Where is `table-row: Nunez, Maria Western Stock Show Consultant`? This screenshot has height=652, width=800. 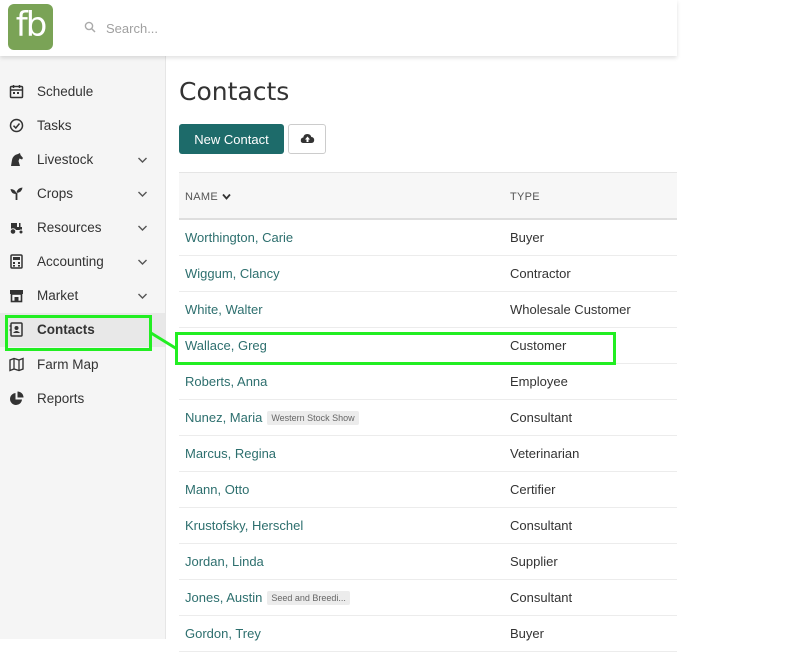
table-row: Nunez, Maria Western Stock Show Consultant is located at coordinates (428, 418).